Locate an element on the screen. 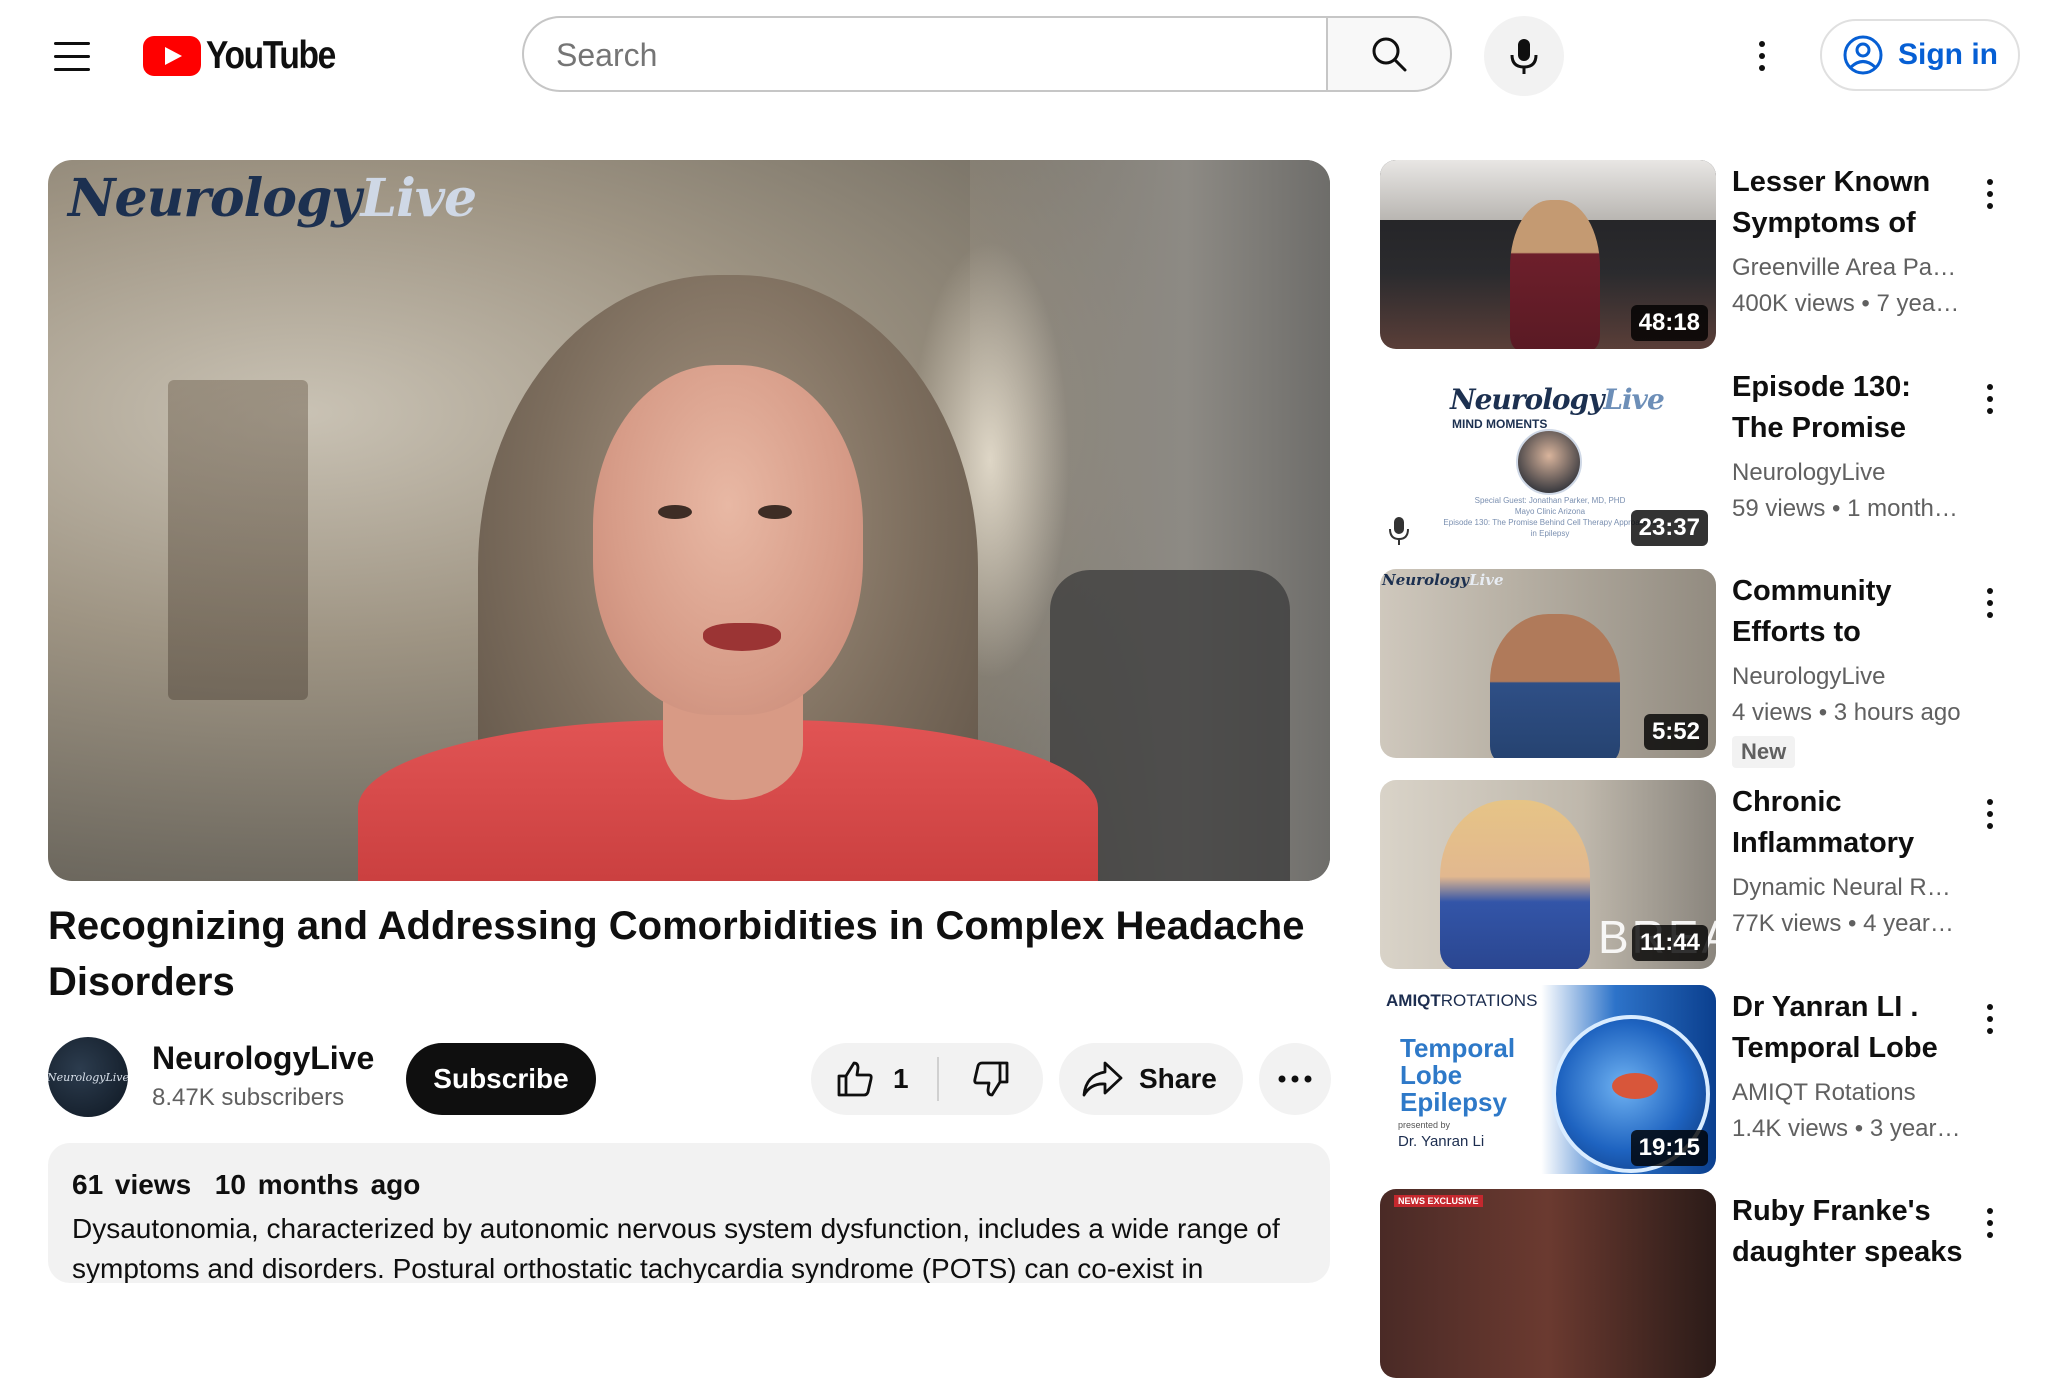 This screenshot has height=1379, width=2048. duration-badge: 5:52 is located at coordinates (1675, 732).